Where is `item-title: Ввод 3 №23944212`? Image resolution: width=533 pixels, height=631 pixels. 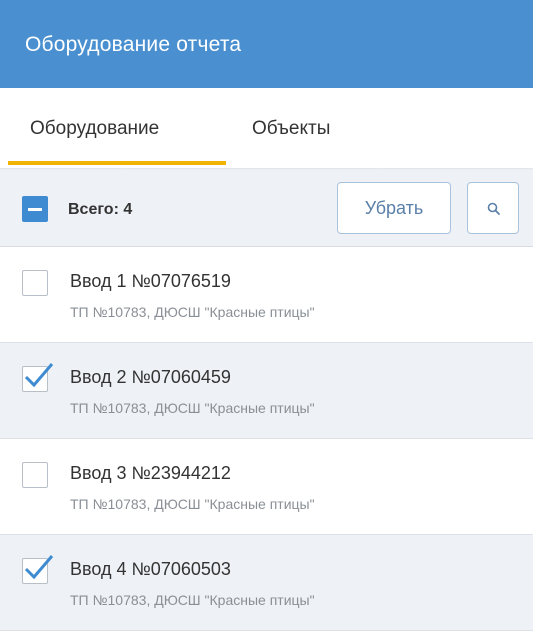 item-title: Ввод 3 №23944212 is located at coordinates (150, 473).